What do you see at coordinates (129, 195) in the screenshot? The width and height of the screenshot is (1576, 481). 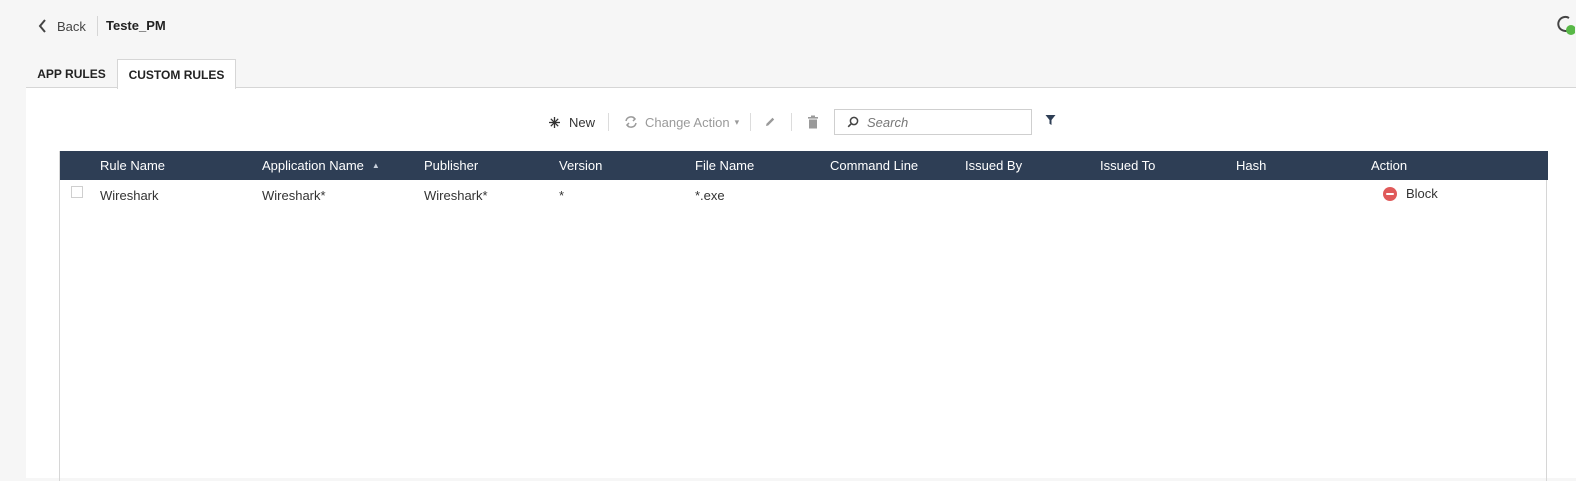 I see `cell-rule-name: Wireshark` at bounding box center [129, 195].